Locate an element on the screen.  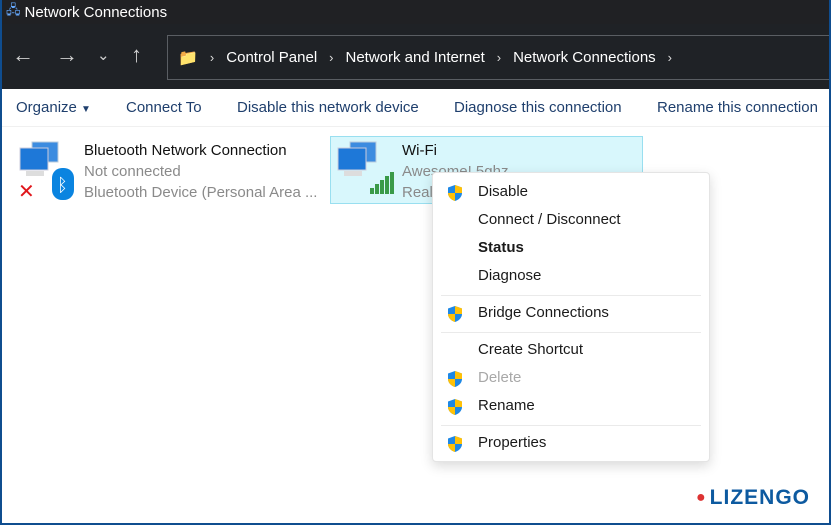
menu-item-connect-disconnect: Connect / Disconnect is located at coordinates (549, 219).